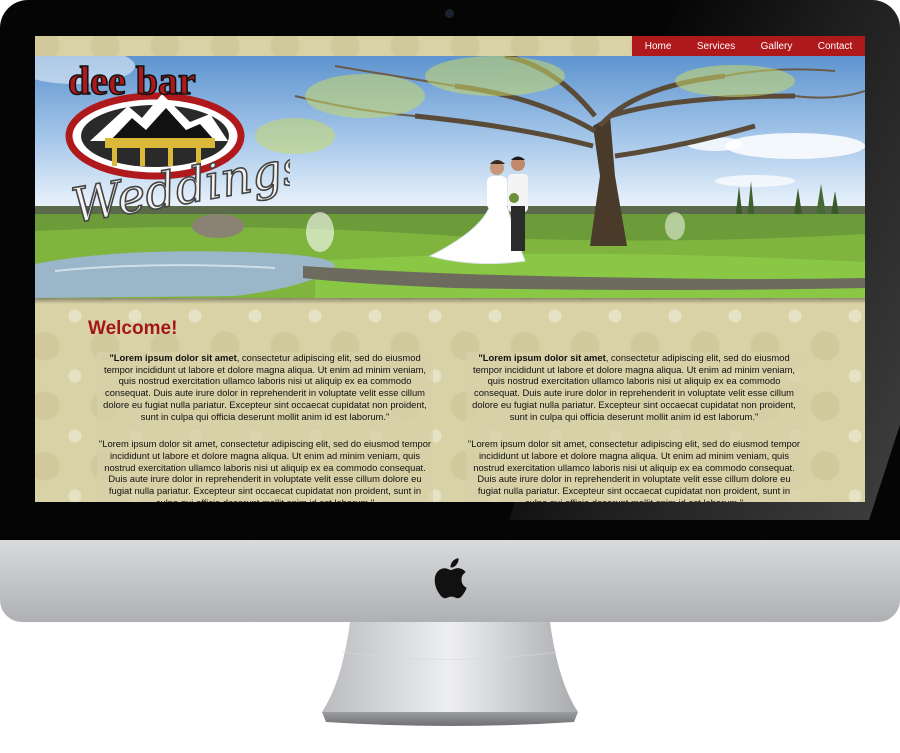 This screenshot has width=900, height=753. I want to click on apple-logo-icon, so click(450, 578).